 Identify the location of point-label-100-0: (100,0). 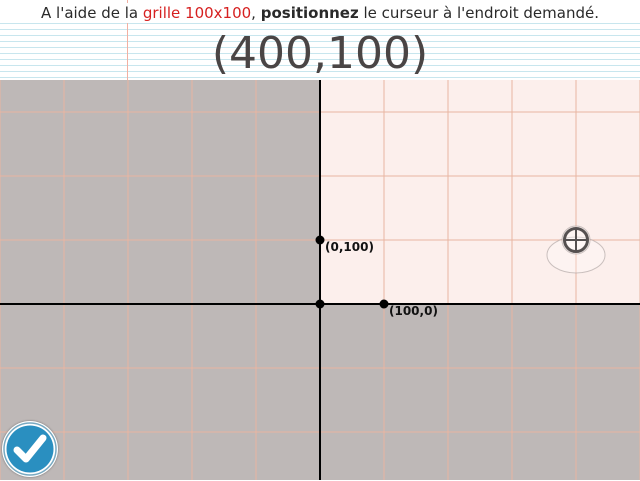
(413, 311).